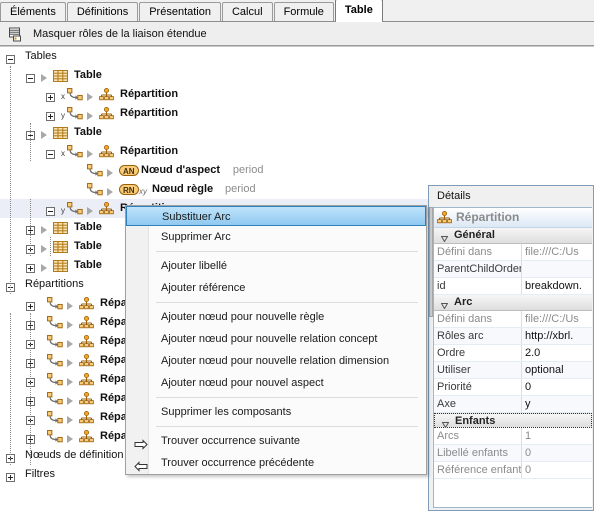 Image resolution: width=594 pixels, height=512 pixels. I want to click on menu-item: Substituer Arc, so click(276, 216).